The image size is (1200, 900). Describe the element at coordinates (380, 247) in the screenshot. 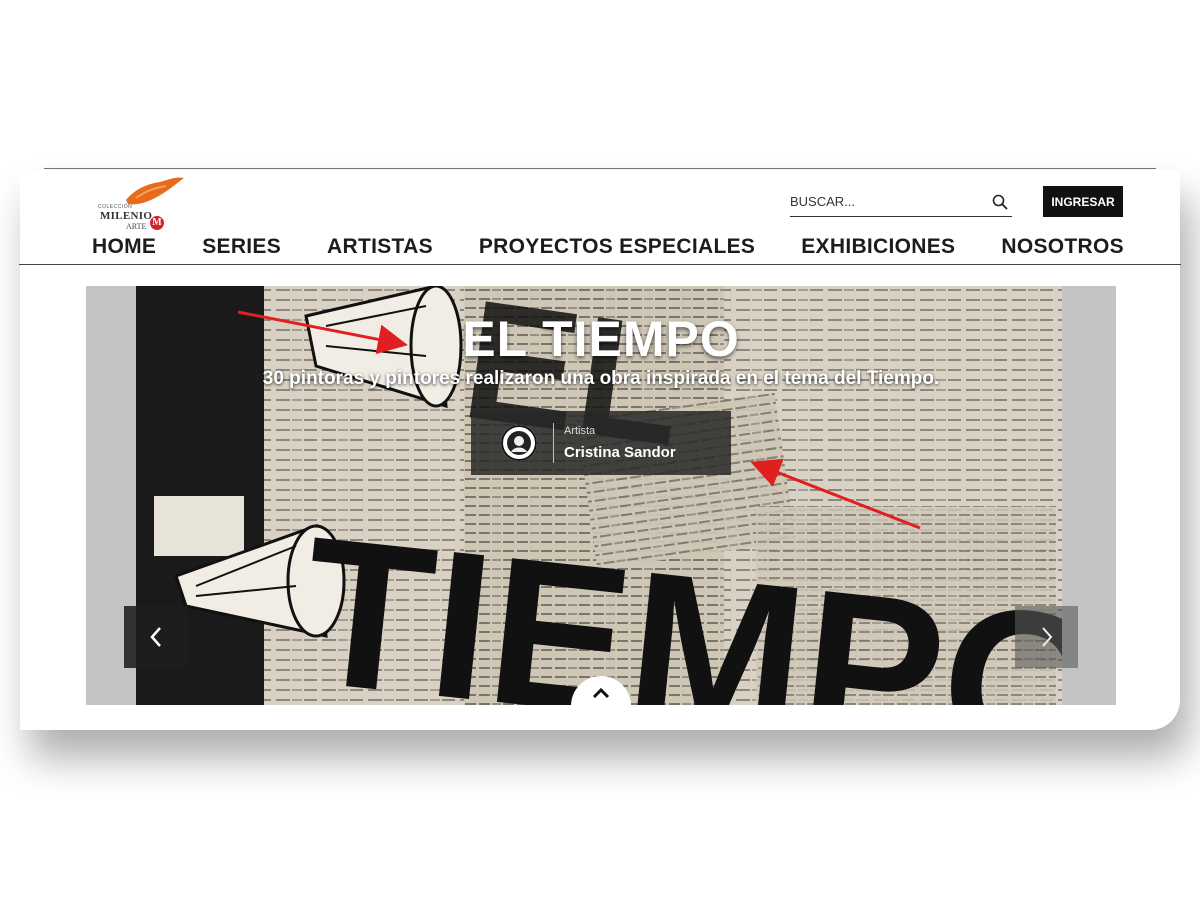

I see `nav-item-artistas: ARTISTAS` at that location.